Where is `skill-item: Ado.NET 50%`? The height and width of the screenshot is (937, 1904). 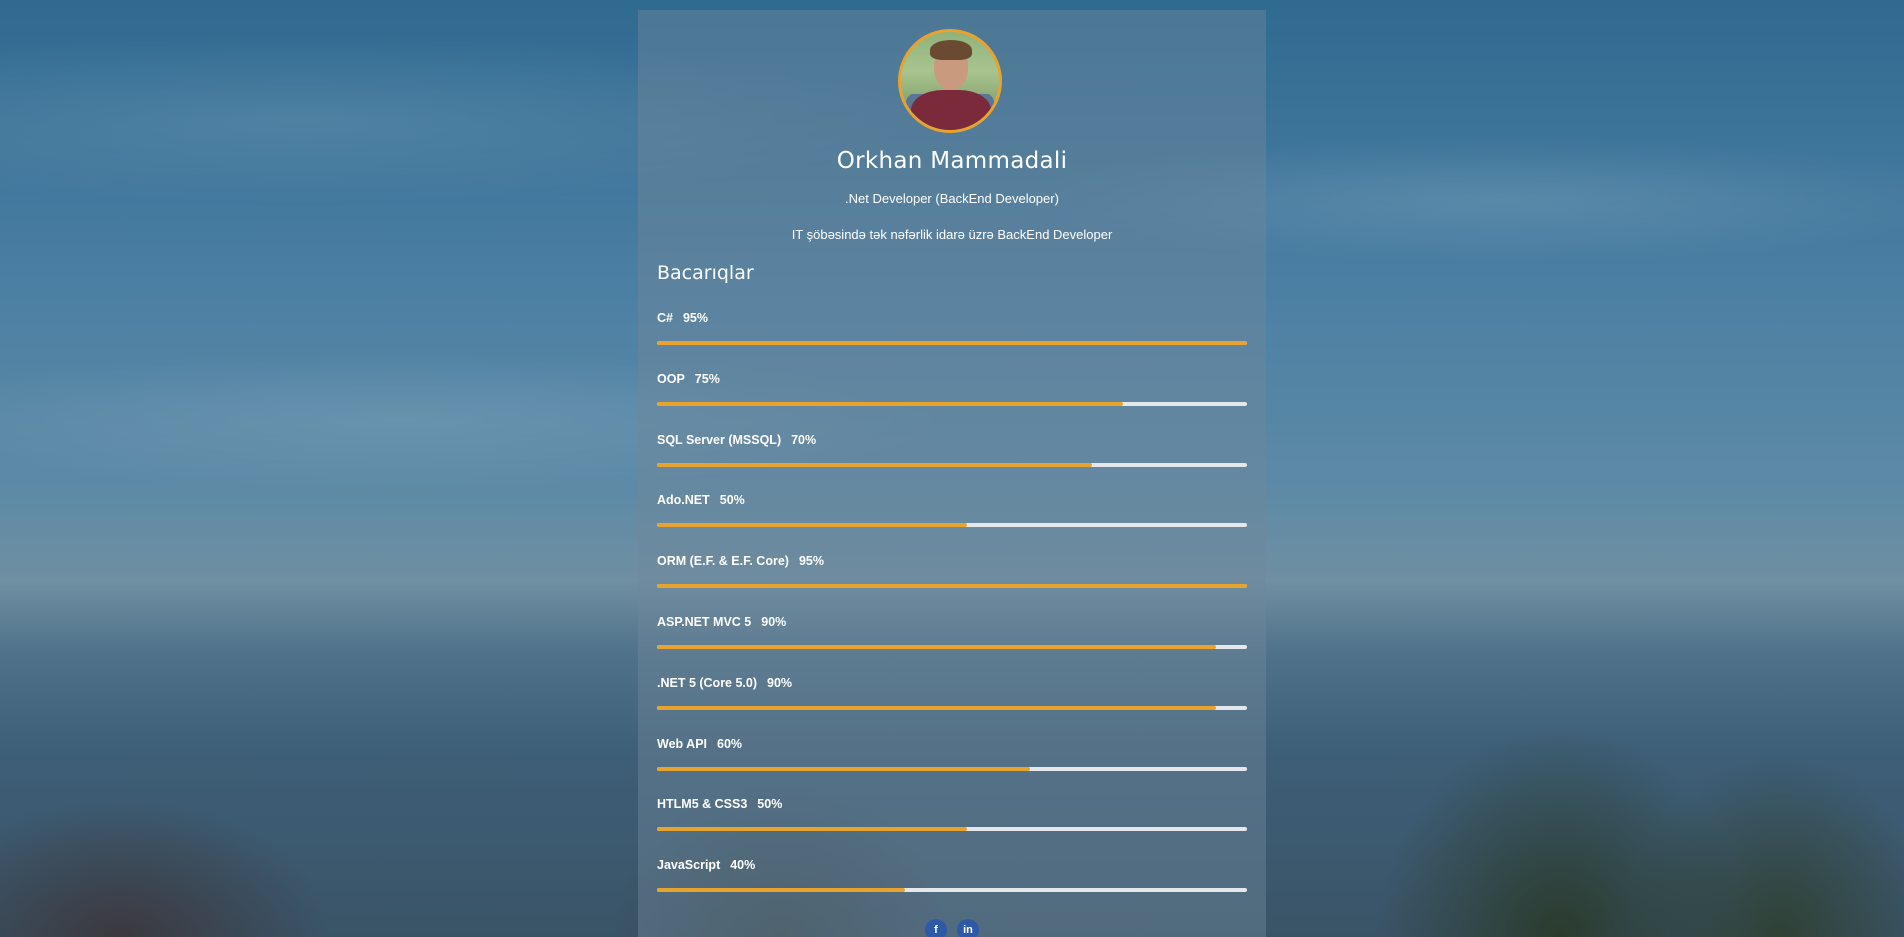 skill-item: Ado.NET 50% is located at coordinates (952, 520).